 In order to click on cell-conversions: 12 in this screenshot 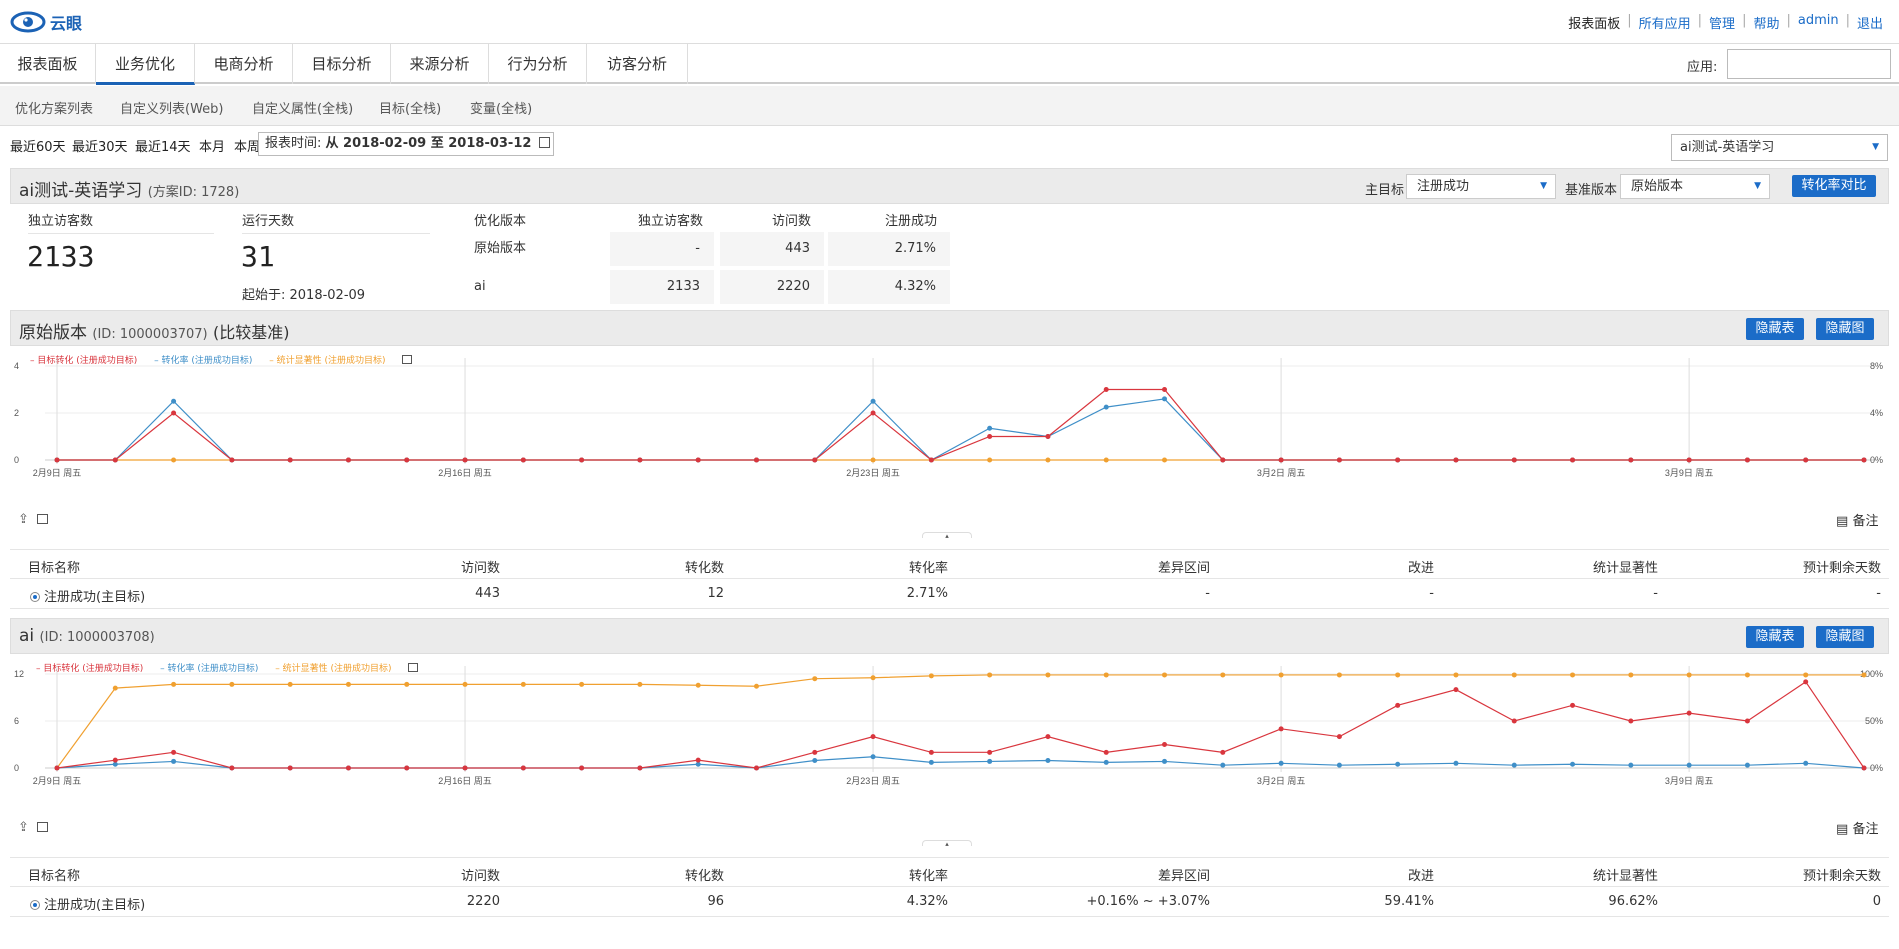, I will do `click(715, 593)`.